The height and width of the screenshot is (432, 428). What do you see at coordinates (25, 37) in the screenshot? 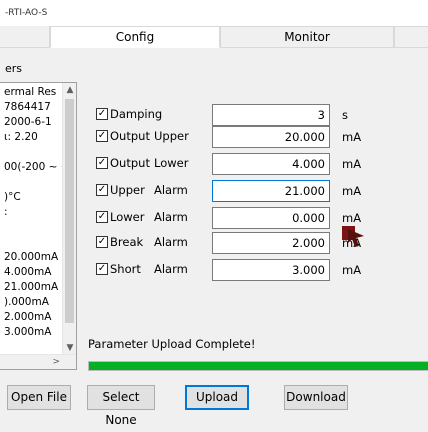
I see `tab-left-partial` at bounding box center [25, 37].